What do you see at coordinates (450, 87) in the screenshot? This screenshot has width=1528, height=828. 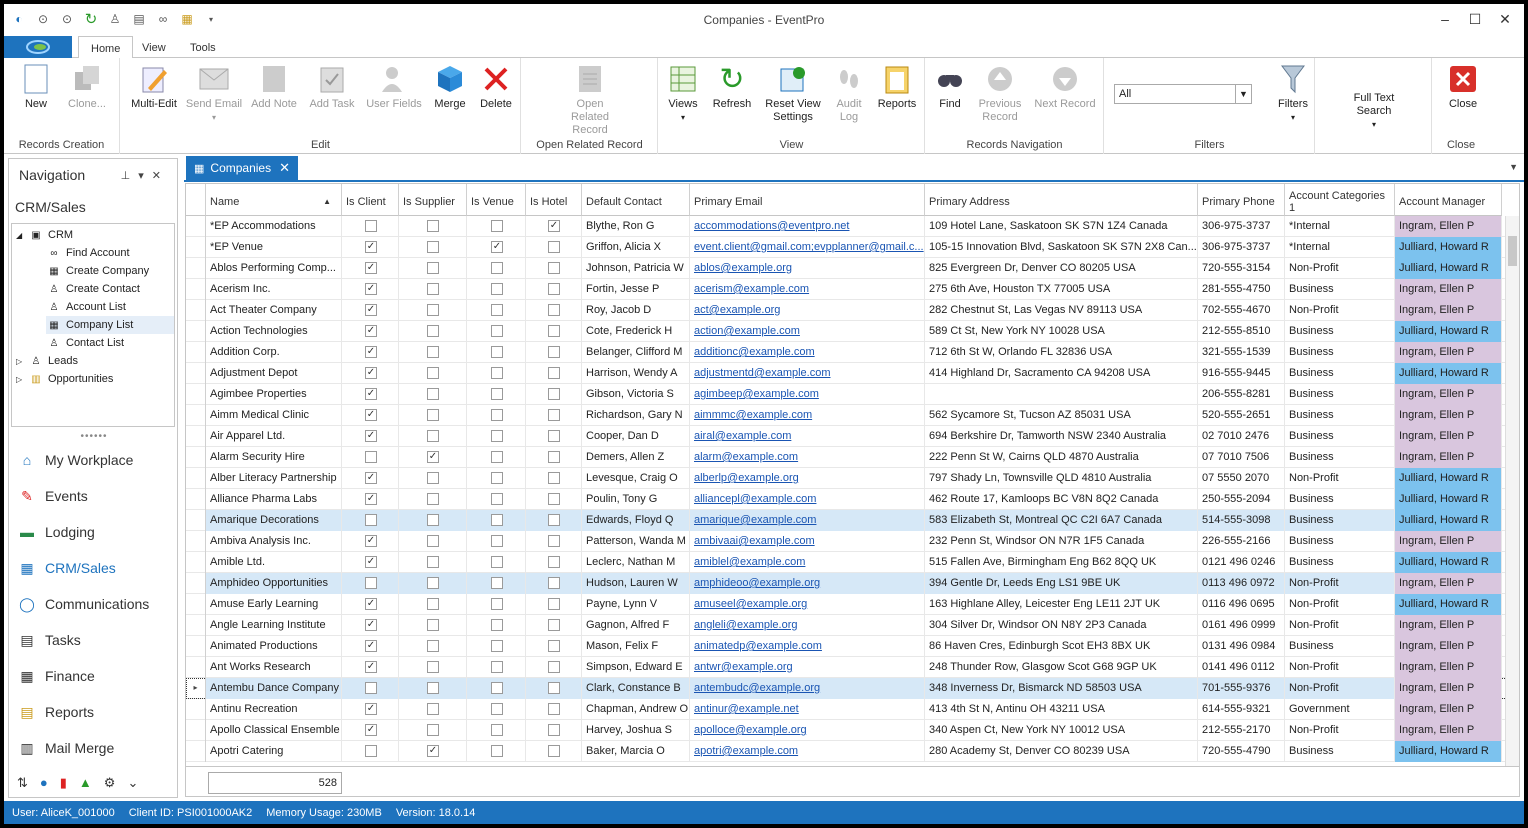 I see `merge-button: Merge` at bounding box center [450, 87].